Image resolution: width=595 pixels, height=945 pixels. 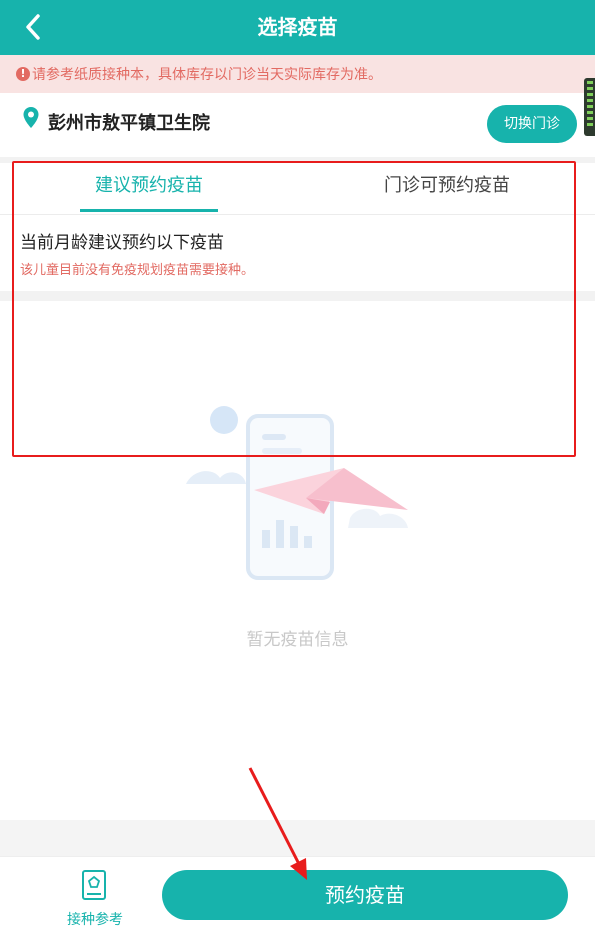 I want to click on active-tab-indicator, so click(x=149, y=210).